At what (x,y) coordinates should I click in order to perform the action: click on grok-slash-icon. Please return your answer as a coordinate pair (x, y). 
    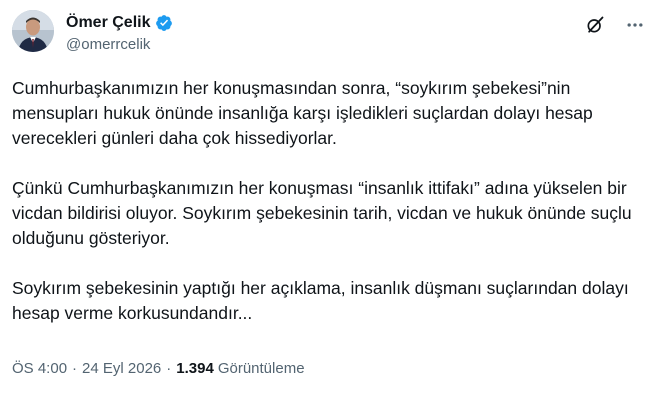
    Looking at the image, I should click on (595, 25).